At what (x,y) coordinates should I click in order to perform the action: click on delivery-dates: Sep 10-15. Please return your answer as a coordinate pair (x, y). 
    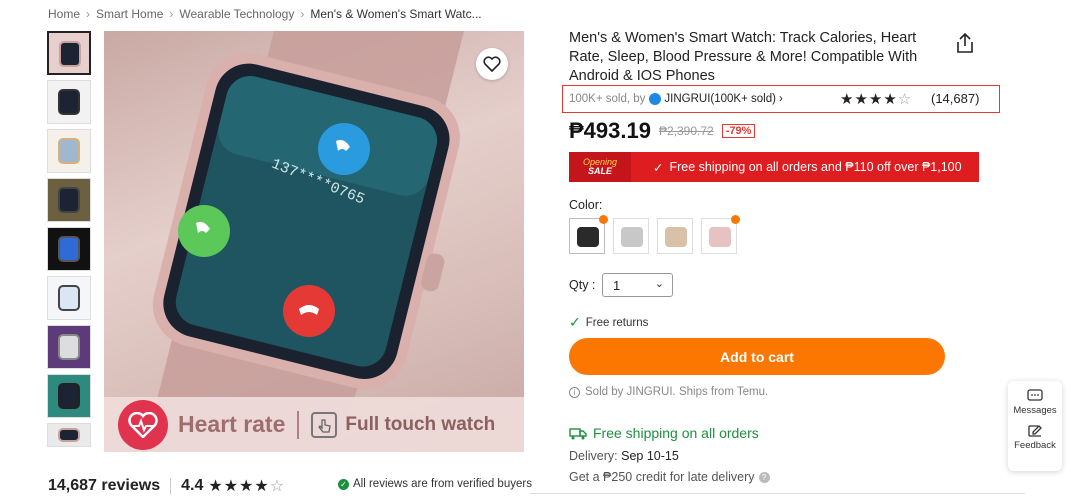
    Looking at the image, I should click on (650, 456).